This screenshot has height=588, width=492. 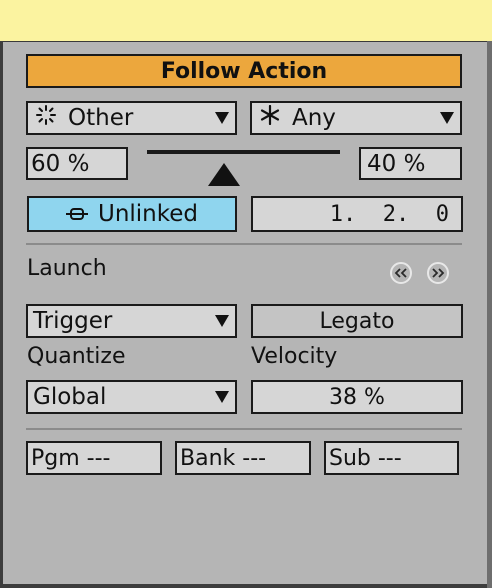 I want to click on quantize-label: Quantize, so click(x=76, y=356).